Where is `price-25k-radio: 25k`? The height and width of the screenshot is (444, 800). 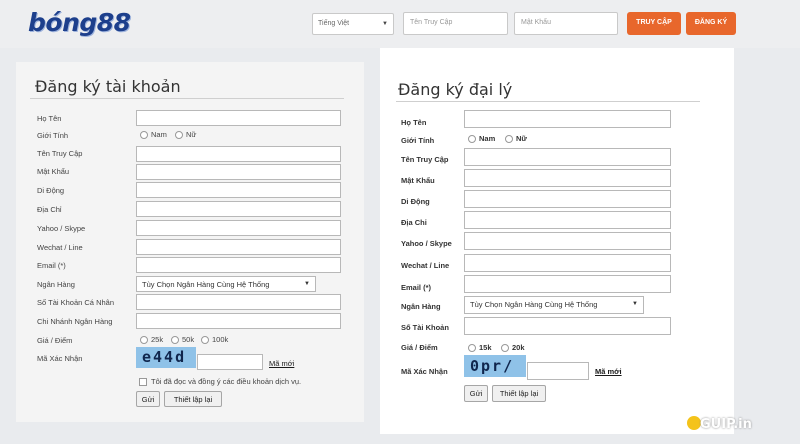
price-25k-radio: 25k is located at coordinates (152, 340).